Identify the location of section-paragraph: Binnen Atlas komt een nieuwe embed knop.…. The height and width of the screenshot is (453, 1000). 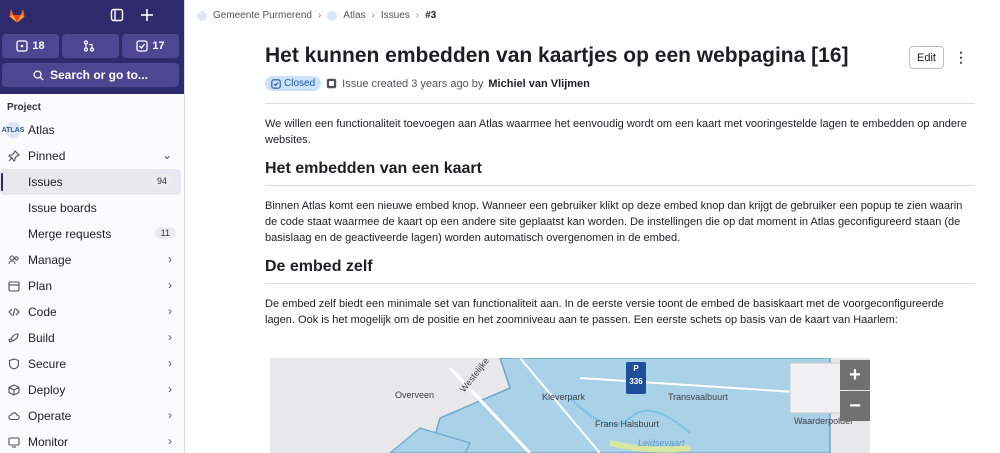
(614, 222).